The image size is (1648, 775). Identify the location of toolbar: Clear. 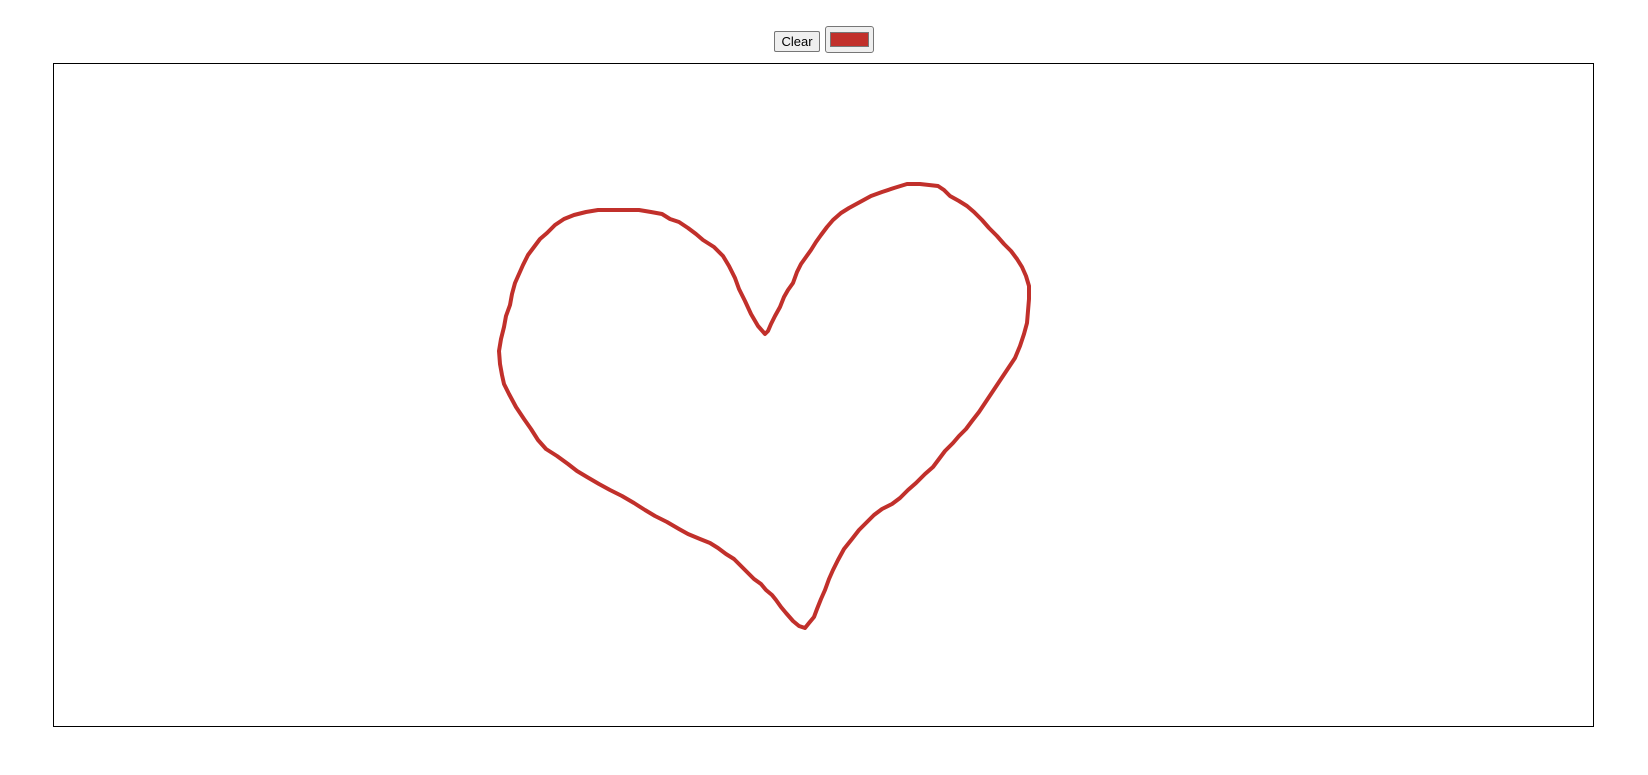
(824, 39).